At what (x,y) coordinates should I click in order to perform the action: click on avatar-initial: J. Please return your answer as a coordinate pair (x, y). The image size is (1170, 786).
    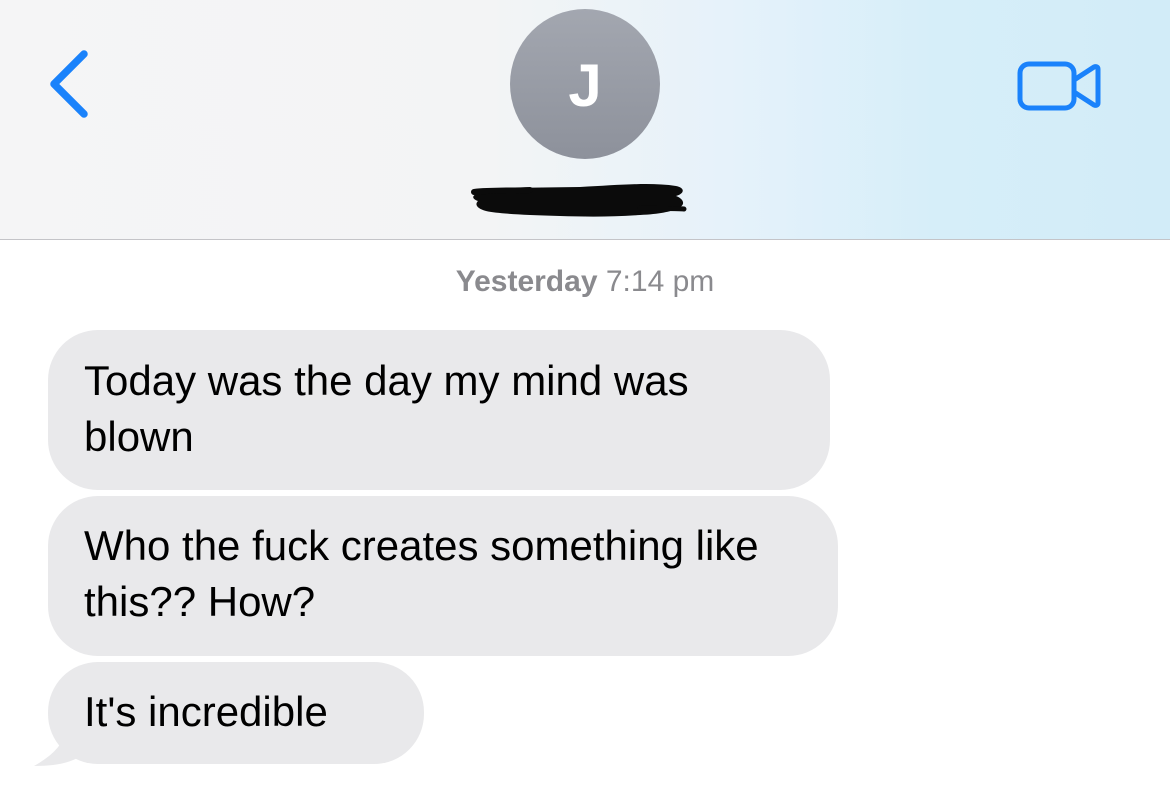
    Looking at the image, I should click on (585, 85).